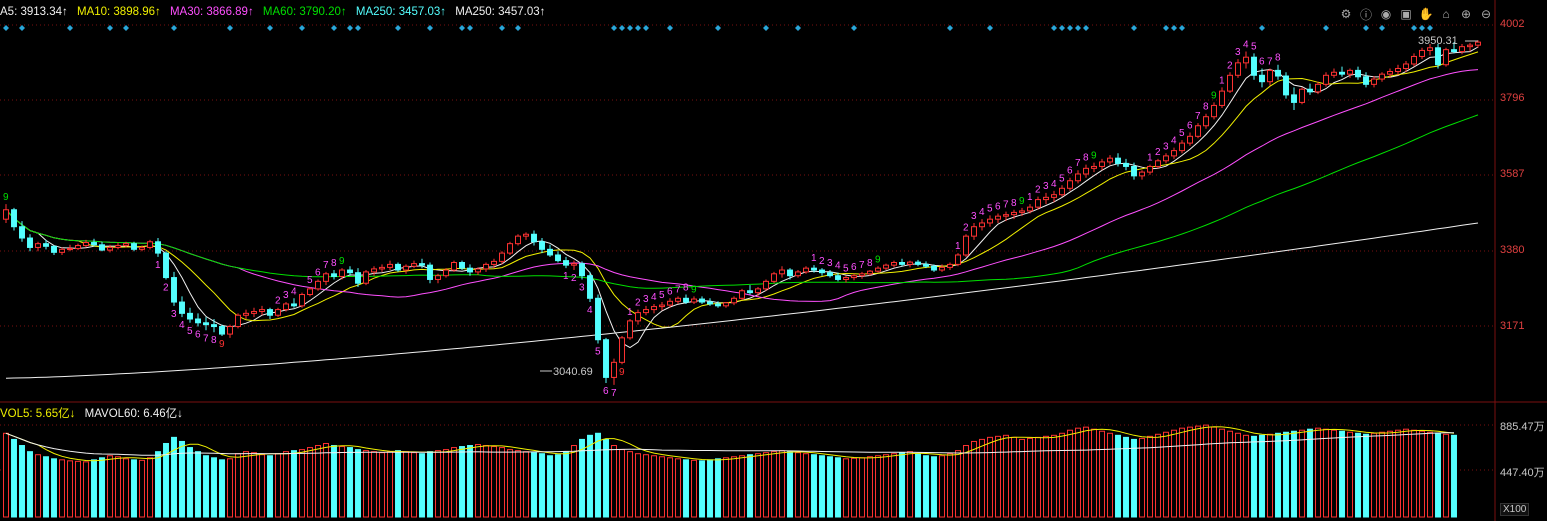  What do you see at coordinates (1515, 509) in the screenshot?
I see `volume-unit: X100` at bounding box center [1515, 509].